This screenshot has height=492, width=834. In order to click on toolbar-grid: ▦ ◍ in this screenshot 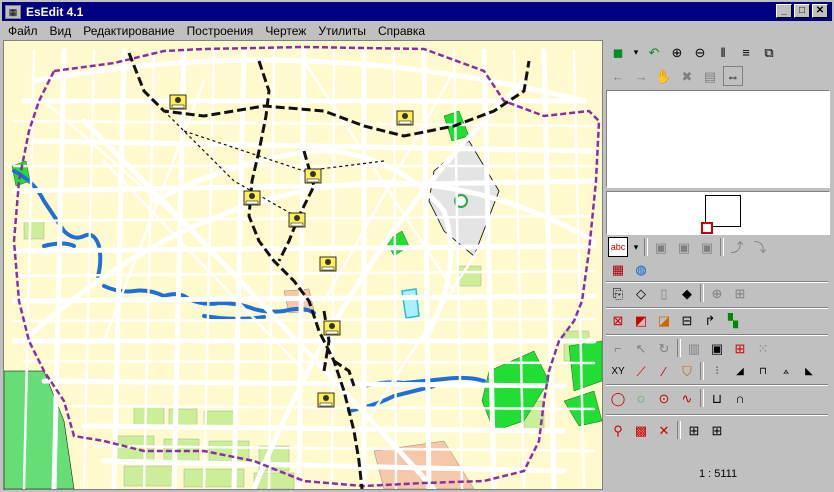, I will do `click(631, 269)`.